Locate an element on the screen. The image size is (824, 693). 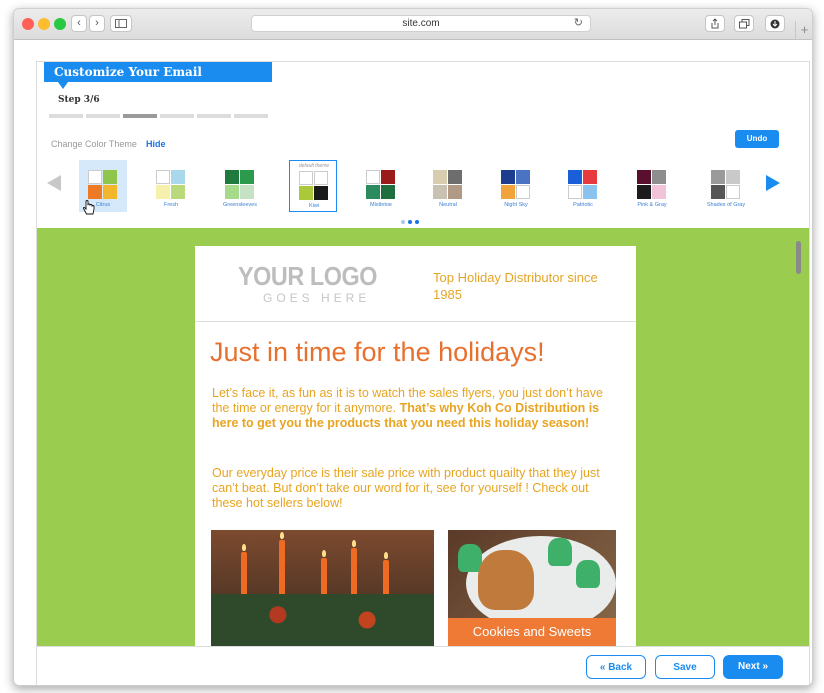
back-nav-button: ‹ is located at coordinates (79, 23).